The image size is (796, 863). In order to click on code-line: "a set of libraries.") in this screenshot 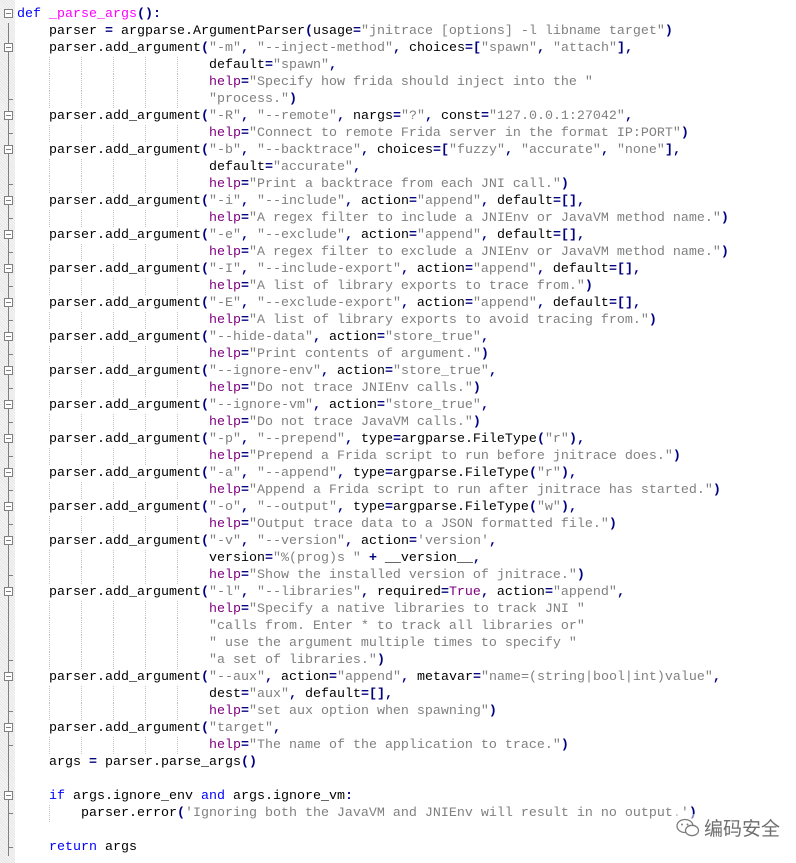, I will do `click(398, 660)`.